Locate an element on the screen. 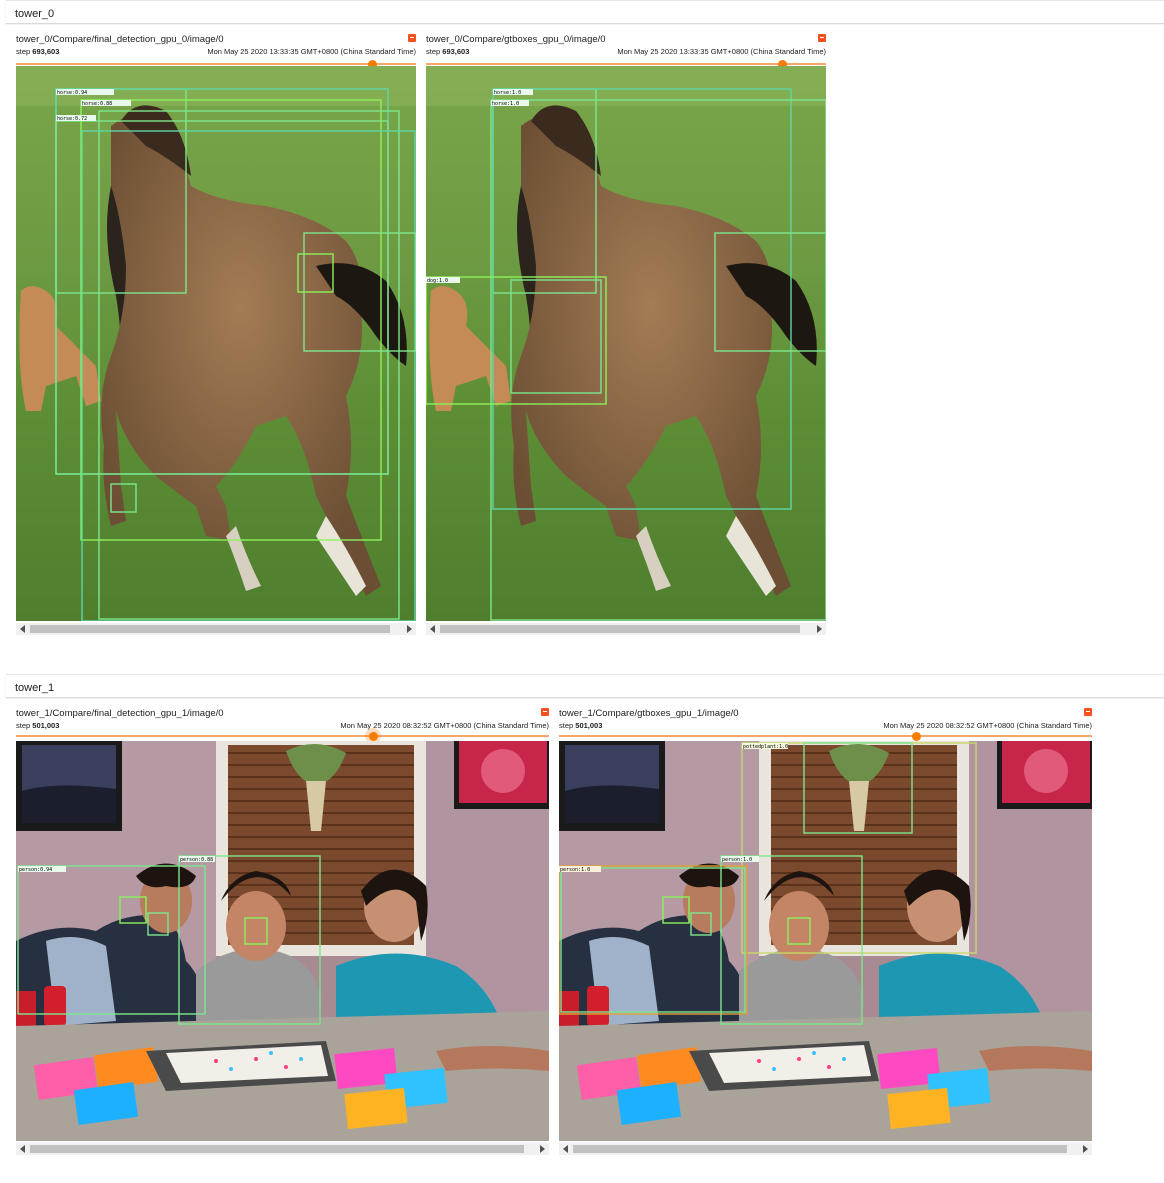 This screenshot has width=1164, height=1183. box-label: person:0.94 is located at coordinates (35, 870).